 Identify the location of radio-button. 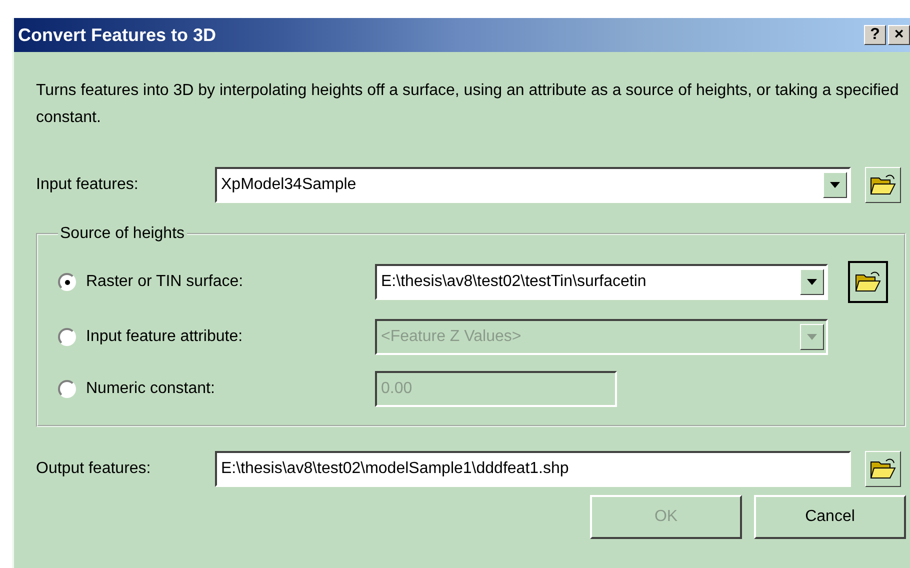
(67, 282).